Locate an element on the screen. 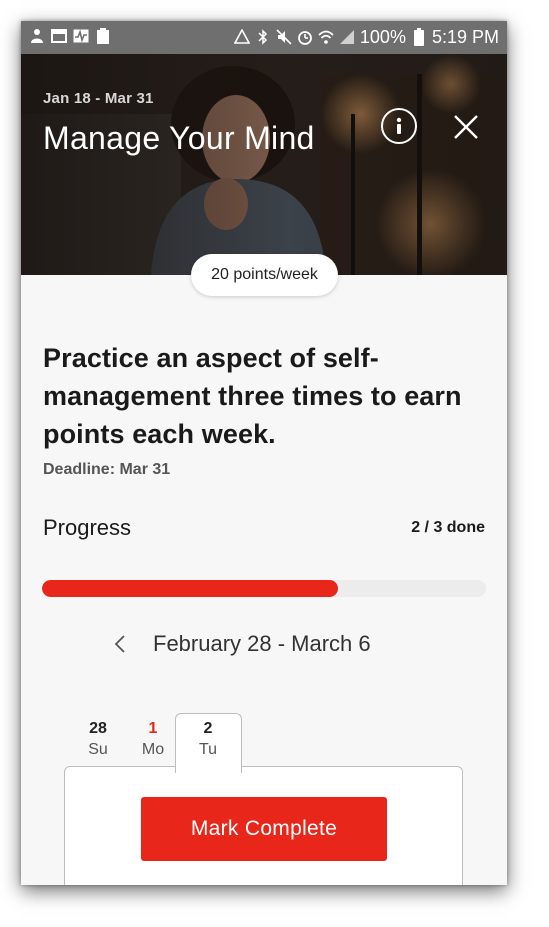  week-navigator: February 28 - March 6 is located at coordinates (240, 644).